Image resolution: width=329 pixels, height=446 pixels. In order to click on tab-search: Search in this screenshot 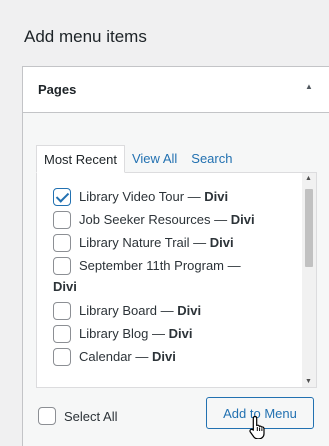, I will do `click(211, 159)`.